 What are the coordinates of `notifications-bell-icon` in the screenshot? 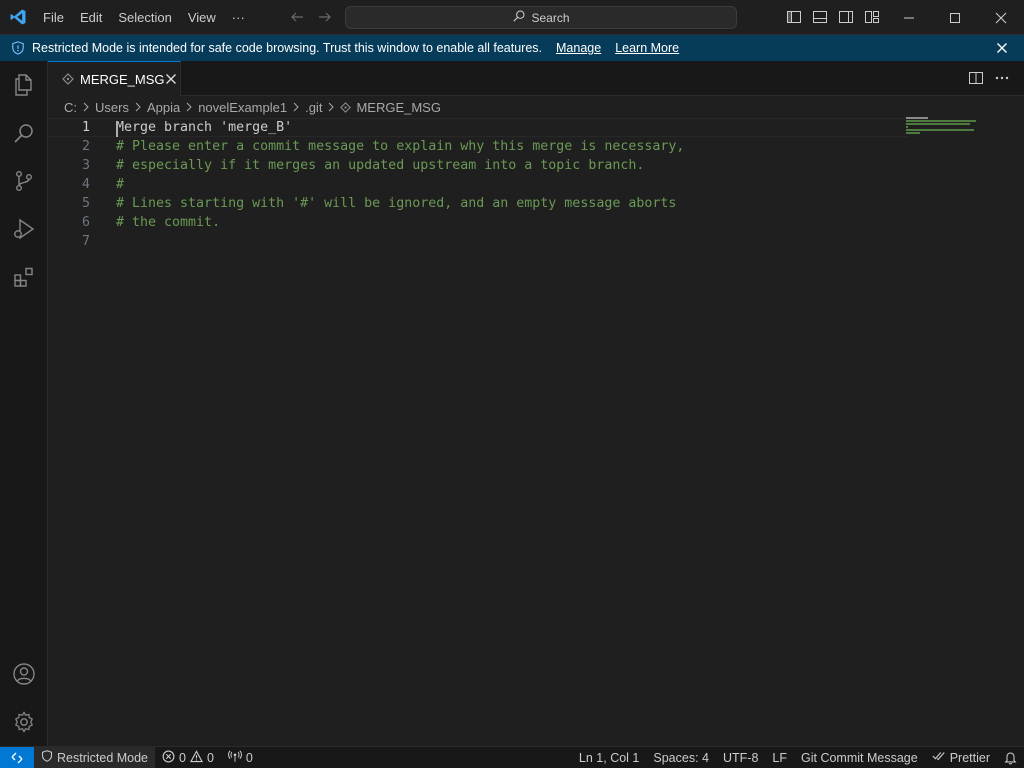 It's located at (1010, 757).